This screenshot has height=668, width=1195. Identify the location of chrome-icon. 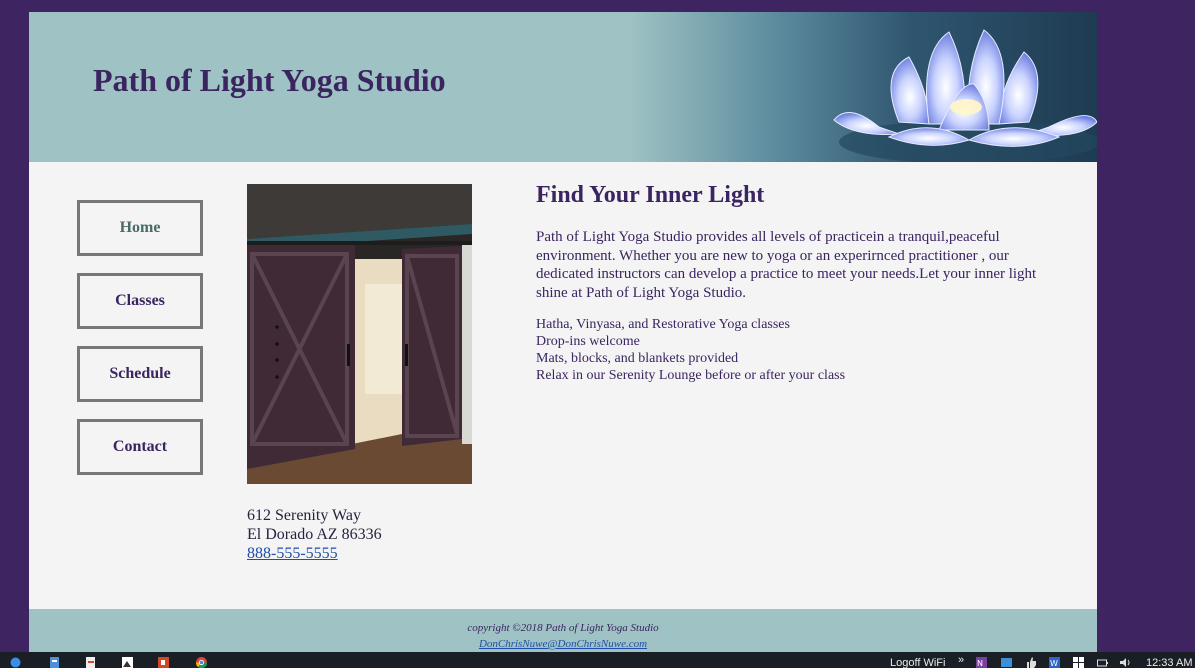
(201, 662).